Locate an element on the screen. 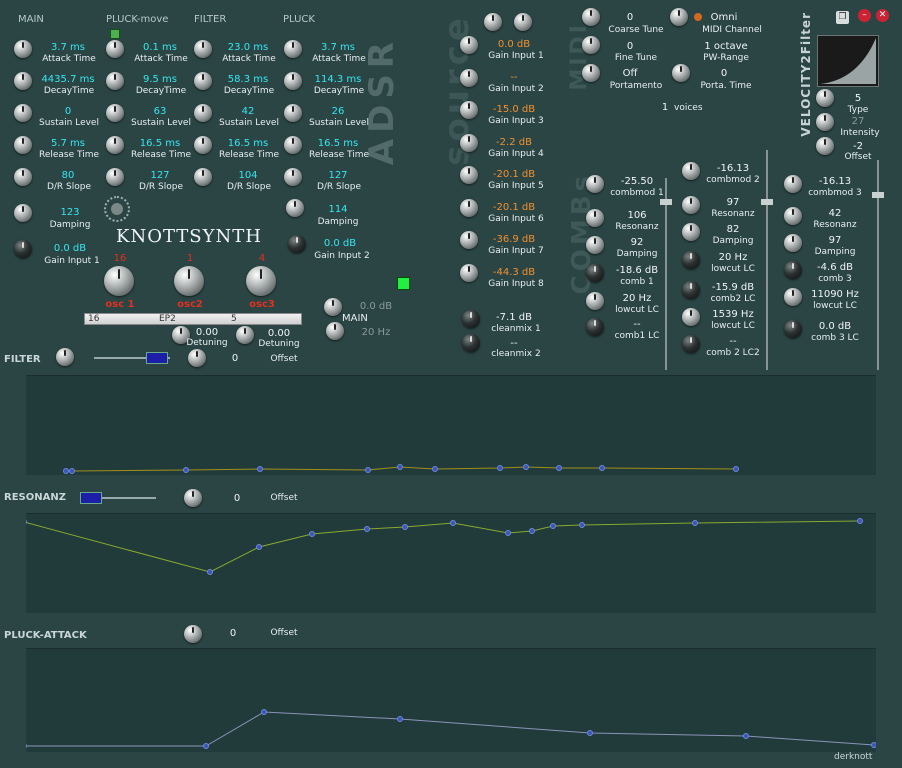 The image size is (902, 768). comb-1-damping-knob is located at coordinates (595, 245).